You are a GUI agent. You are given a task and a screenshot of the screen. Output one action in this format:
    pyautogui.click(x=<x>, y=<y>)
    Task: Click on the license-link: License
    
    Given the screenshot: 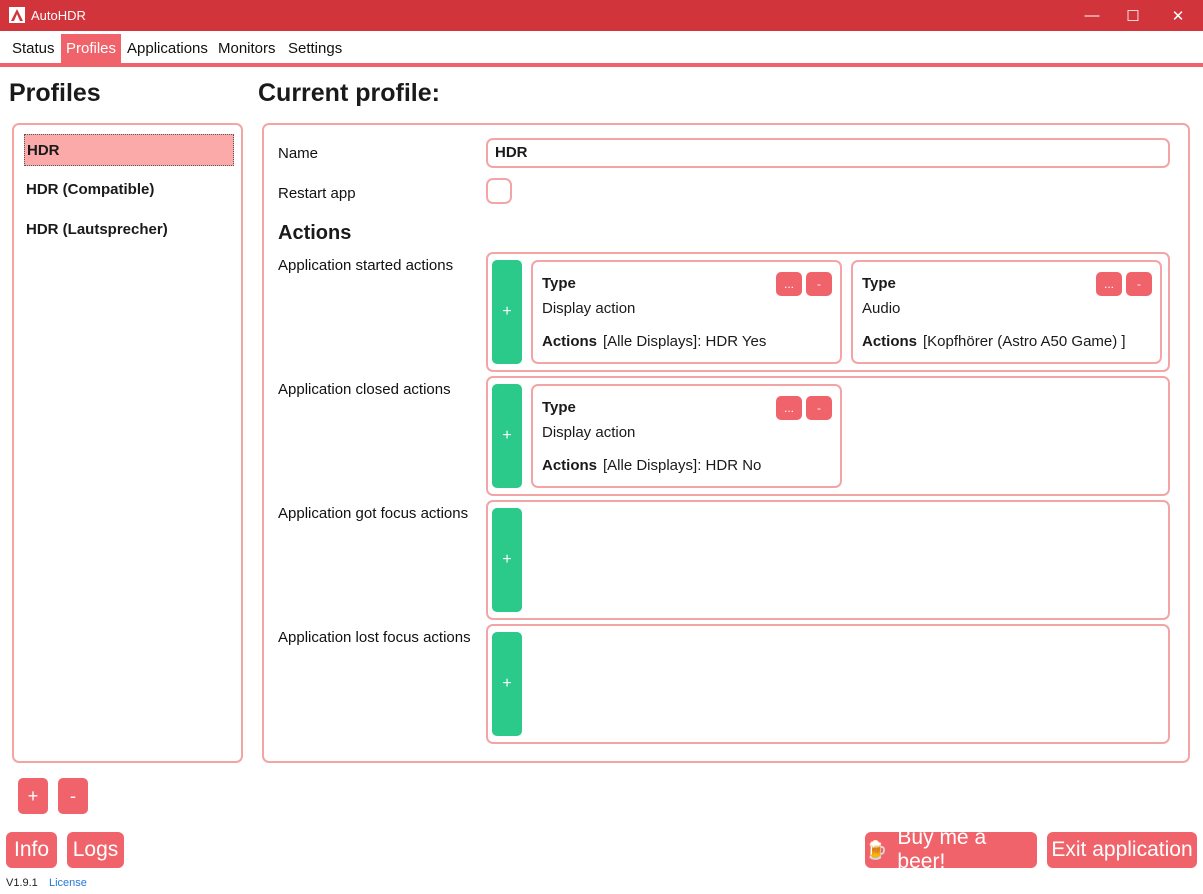 What is the action you would take?
    pyautogui.click(x=68, y=883)
    